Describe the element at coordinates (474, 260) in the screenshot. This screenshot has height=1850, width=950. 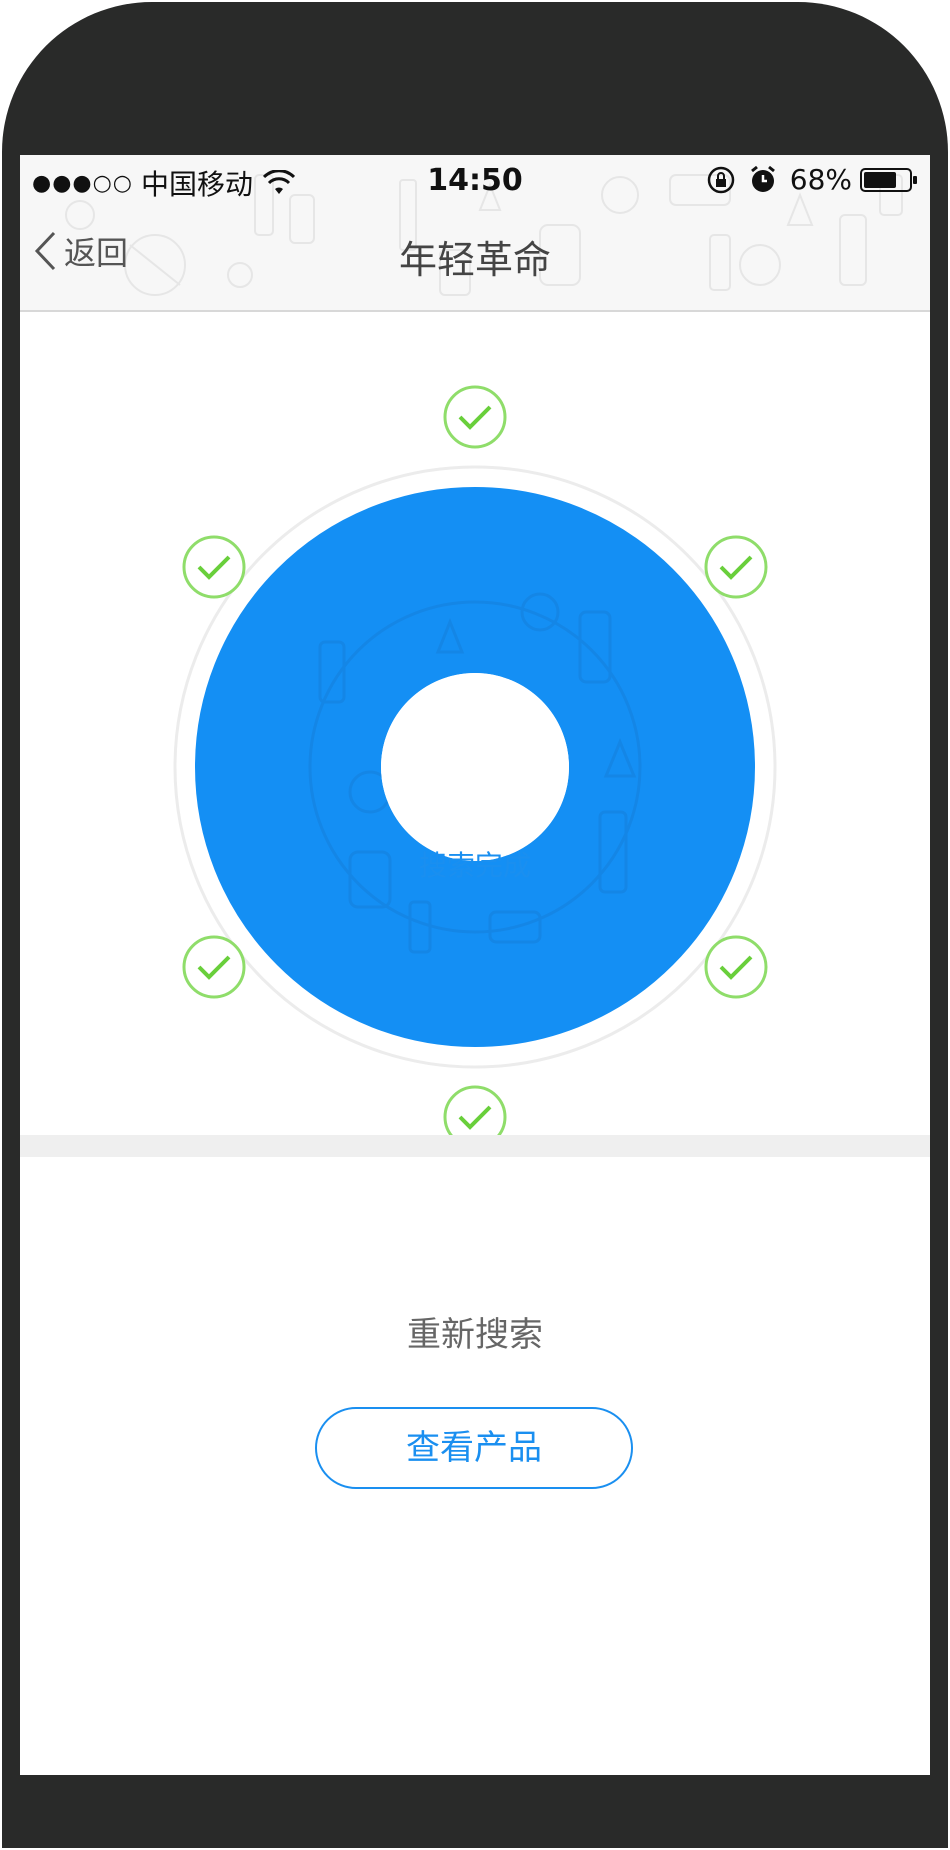
I see `page-title: 年轻革命` at that location.